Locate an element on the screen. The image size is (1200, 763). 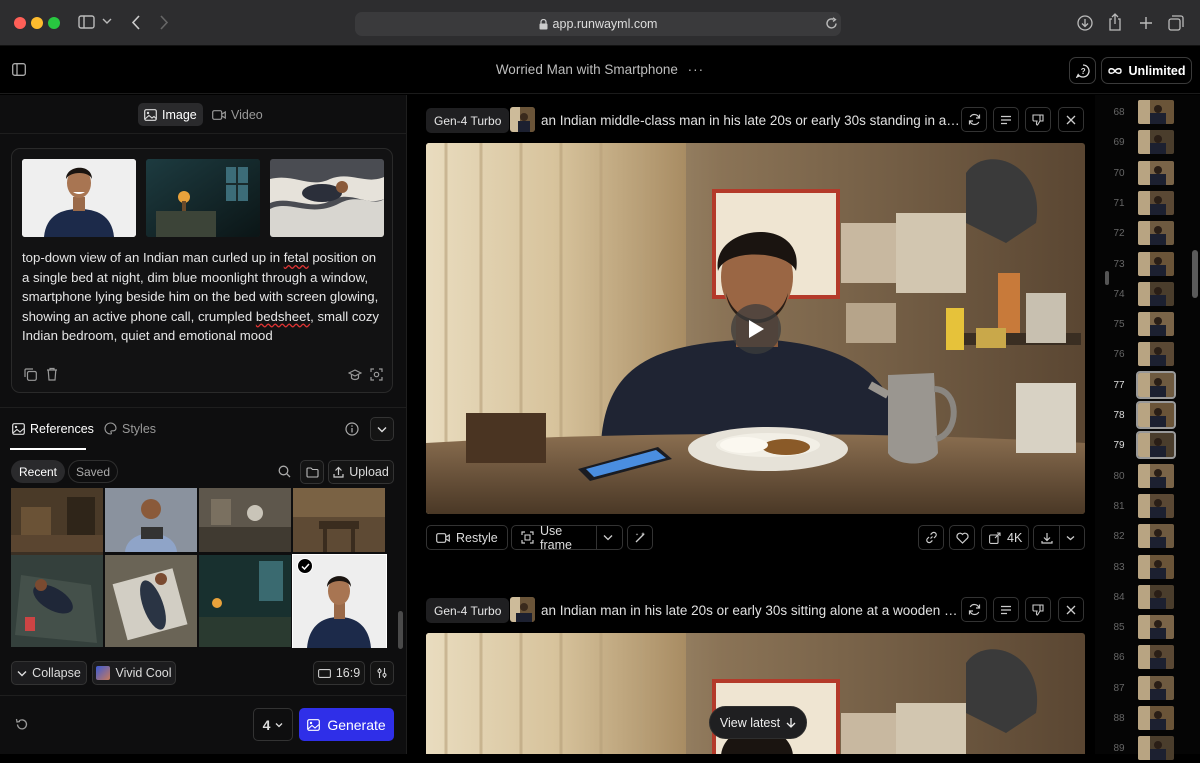
strip-item: 78 is located at coordinates (1147, 415).